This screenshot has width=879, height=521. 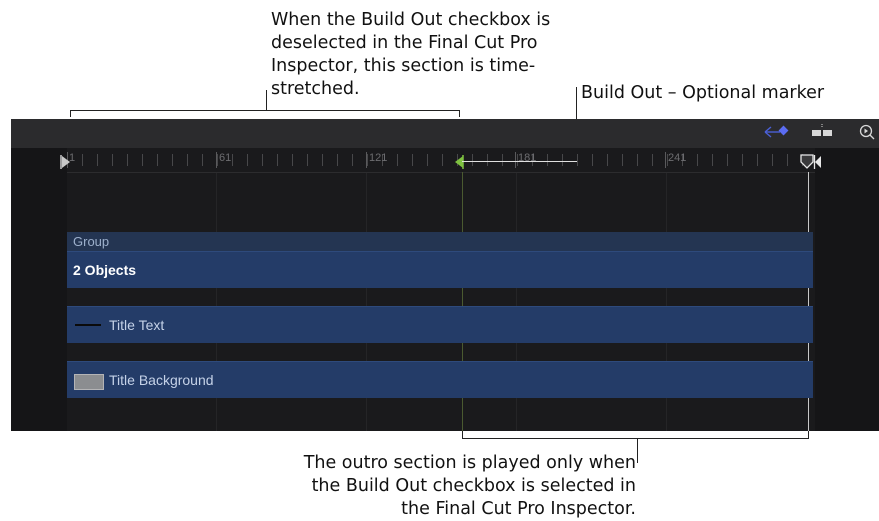 I want to click on image-layer-icon, so click(x=89, y=382).